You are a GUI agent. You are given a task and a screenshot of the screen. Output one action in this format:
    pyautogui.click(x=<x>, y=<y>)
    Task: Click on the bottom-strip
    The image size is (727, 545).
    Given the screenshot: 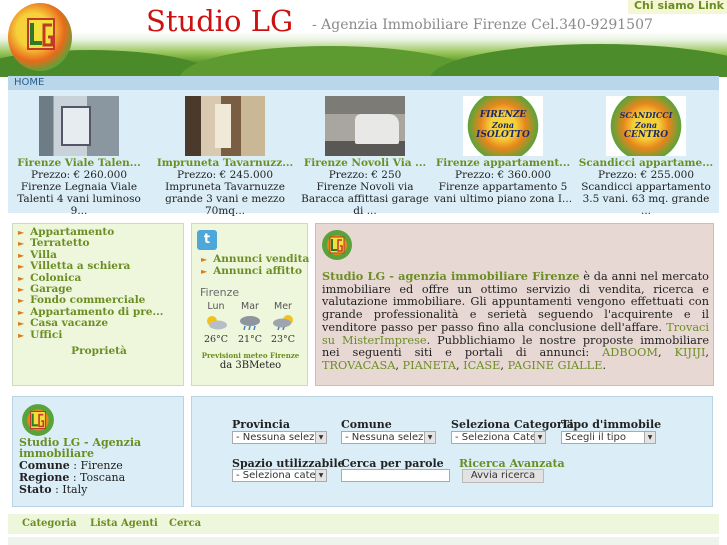 What is the action you would take?
    pyautogui.click(x=363, y=541)
    